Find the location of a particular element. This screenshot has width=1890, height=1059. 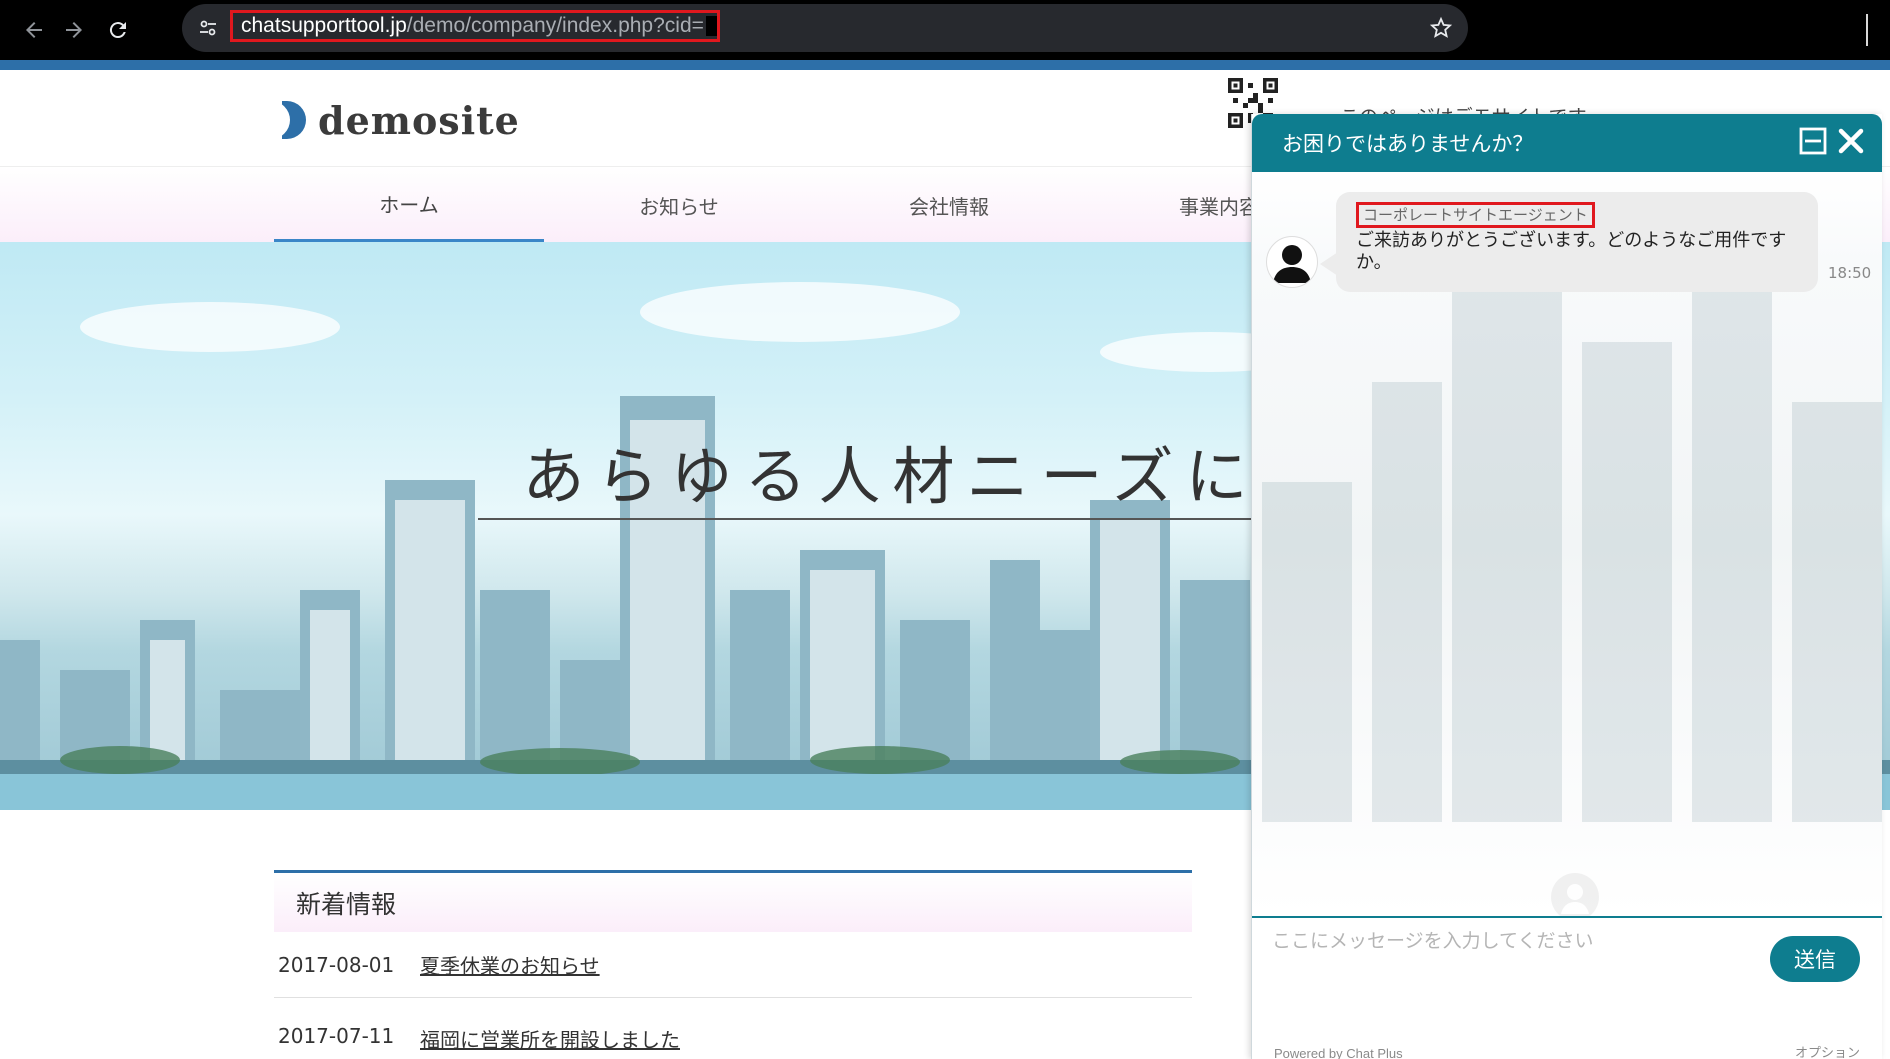

agent-avatar is located at coordinates (1292, 262).